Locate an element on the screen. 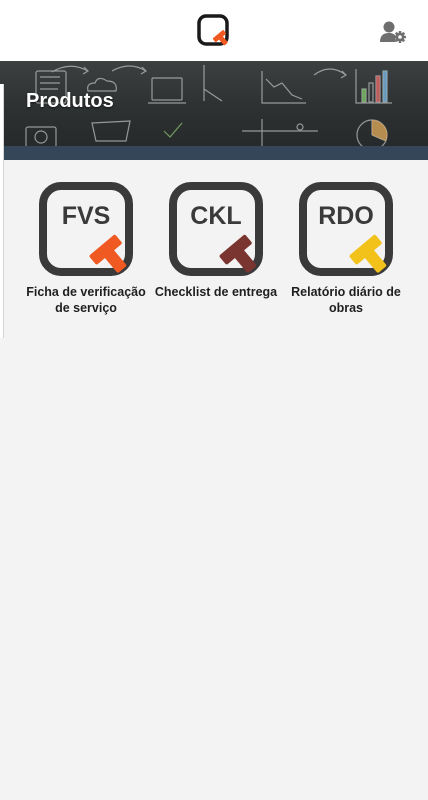 Image resolution: width=428 pixels, height=800 pixels. svg-text: FVS is located at coordinates (86, 216).